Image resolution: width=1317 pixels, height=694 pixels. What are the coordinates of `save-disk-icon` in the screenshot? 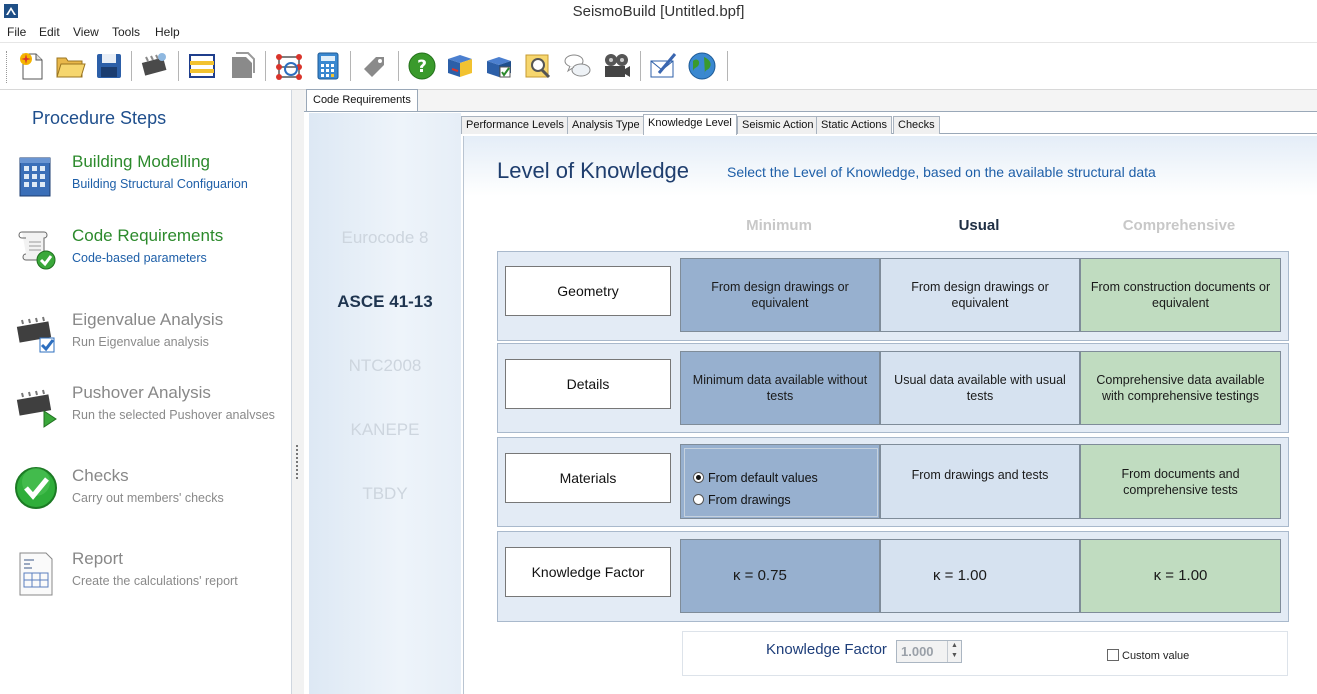 It's located at (109, 66).